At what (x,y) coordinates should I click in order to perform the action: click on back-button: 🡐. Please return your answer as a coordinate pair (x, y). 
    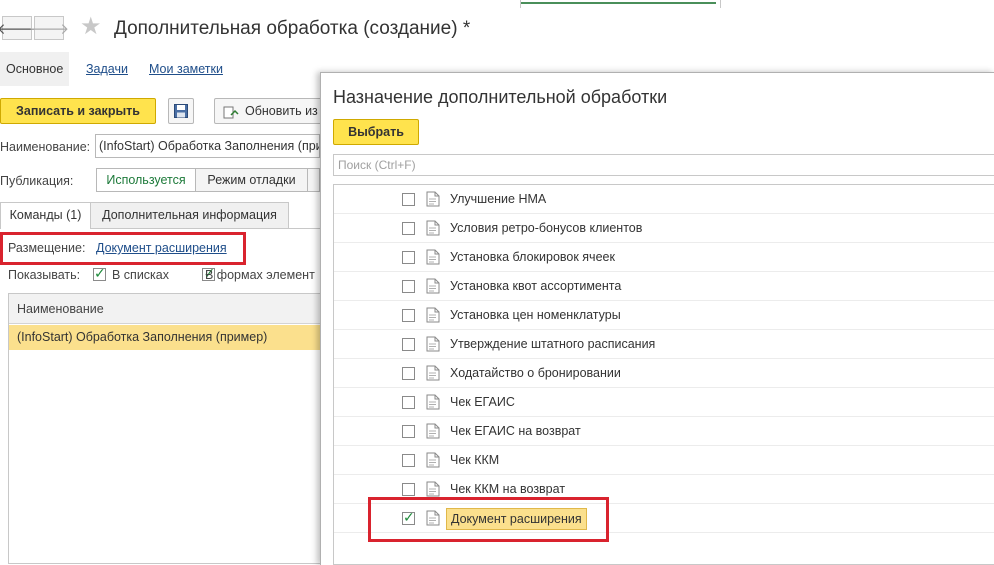
    Looking at the image, I should click on (18, 28).